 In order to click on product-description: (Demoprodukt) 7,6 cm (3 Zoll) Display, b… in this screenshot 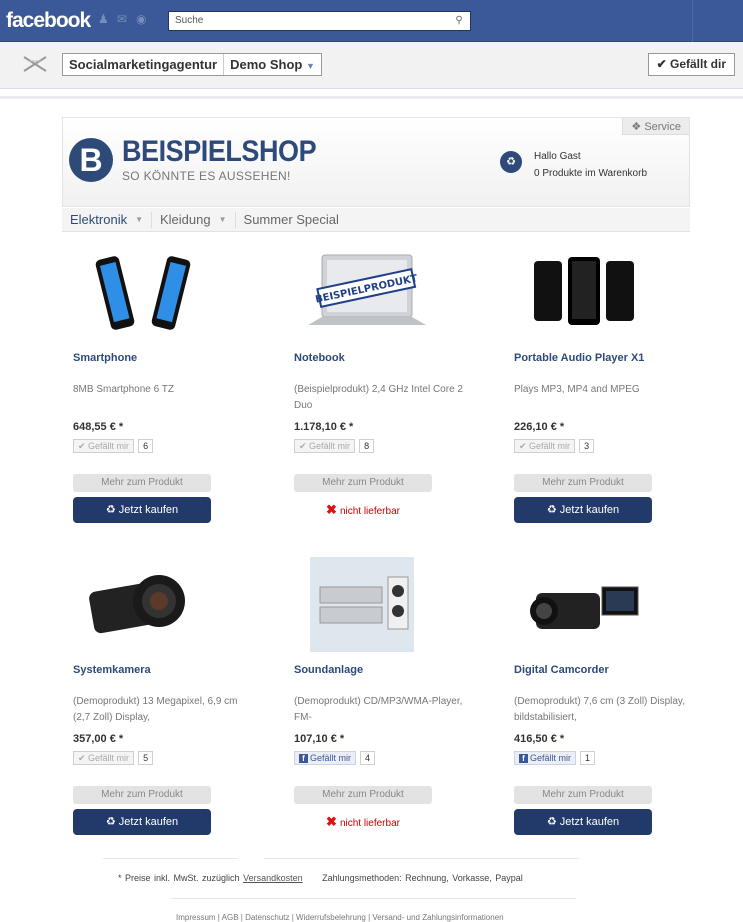, I will do `click(599, 709)`.